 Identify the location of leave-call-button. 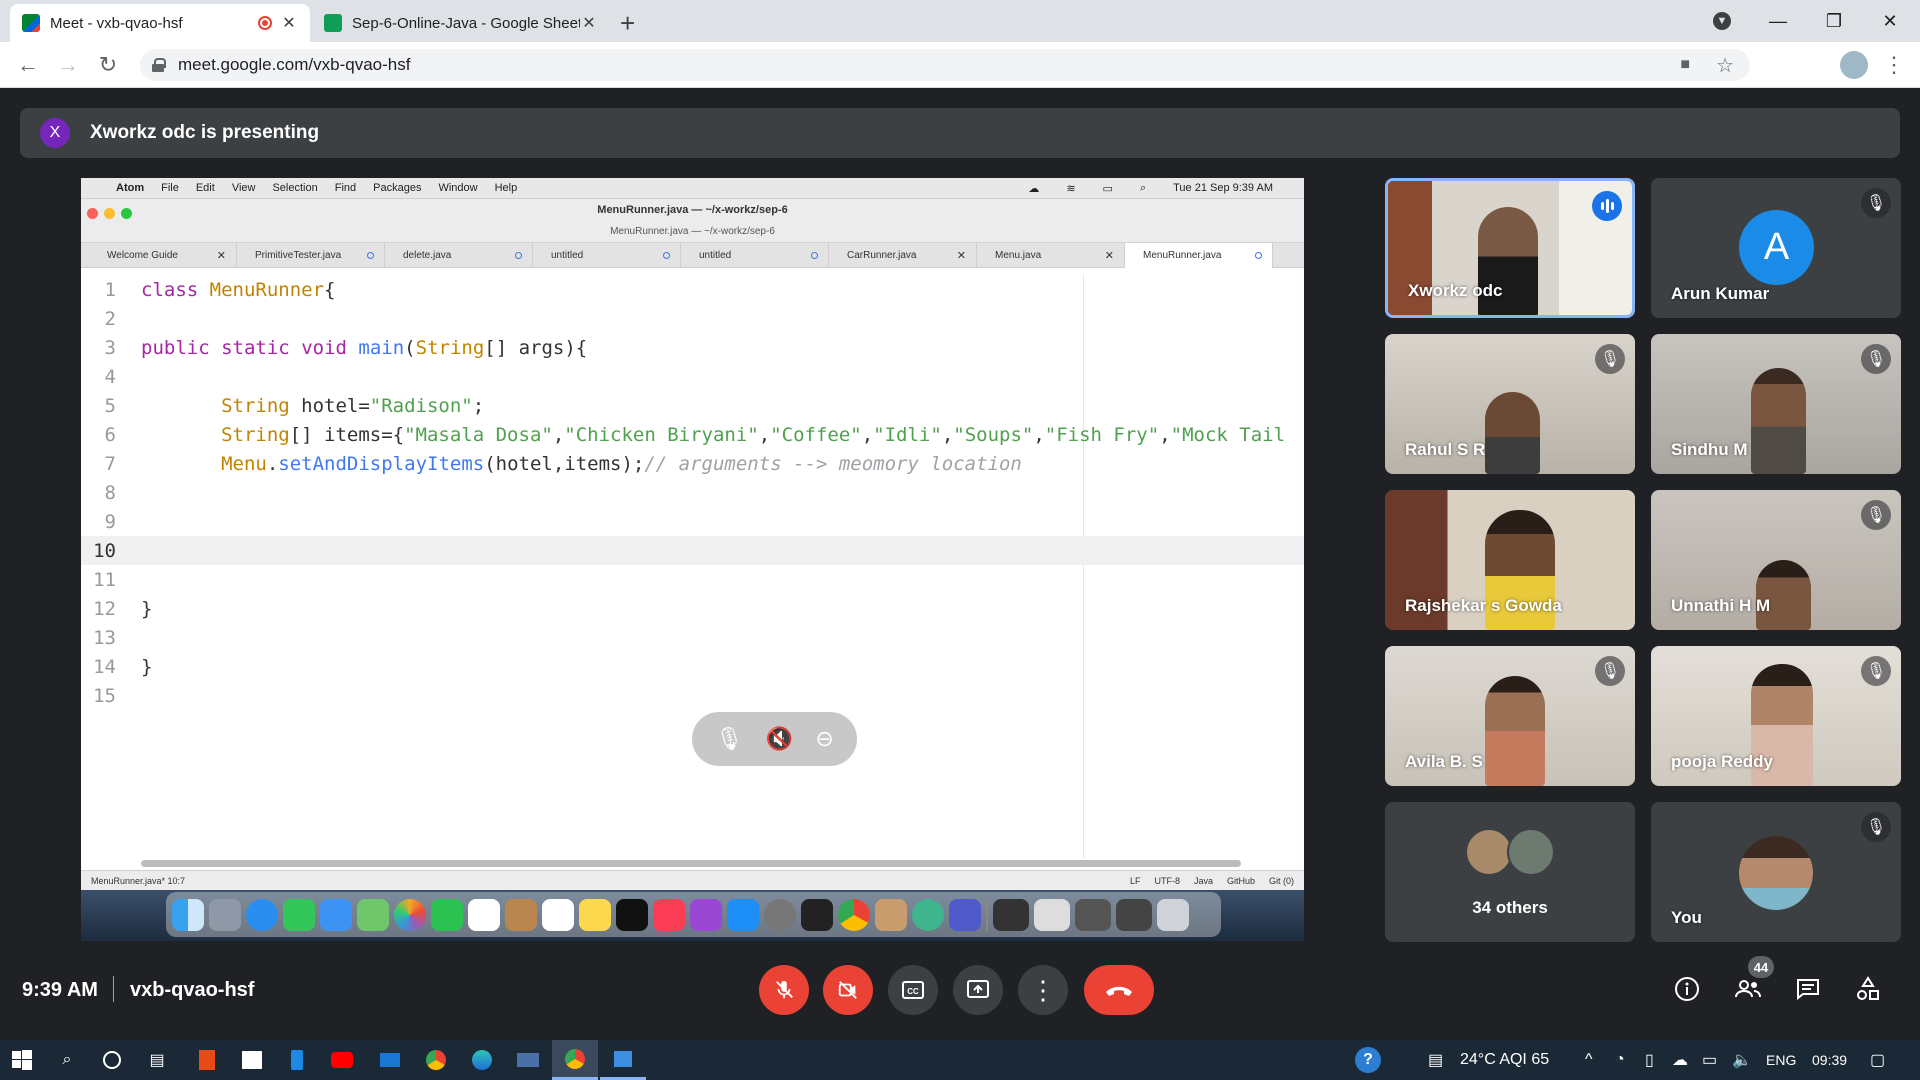
(1119, 990).